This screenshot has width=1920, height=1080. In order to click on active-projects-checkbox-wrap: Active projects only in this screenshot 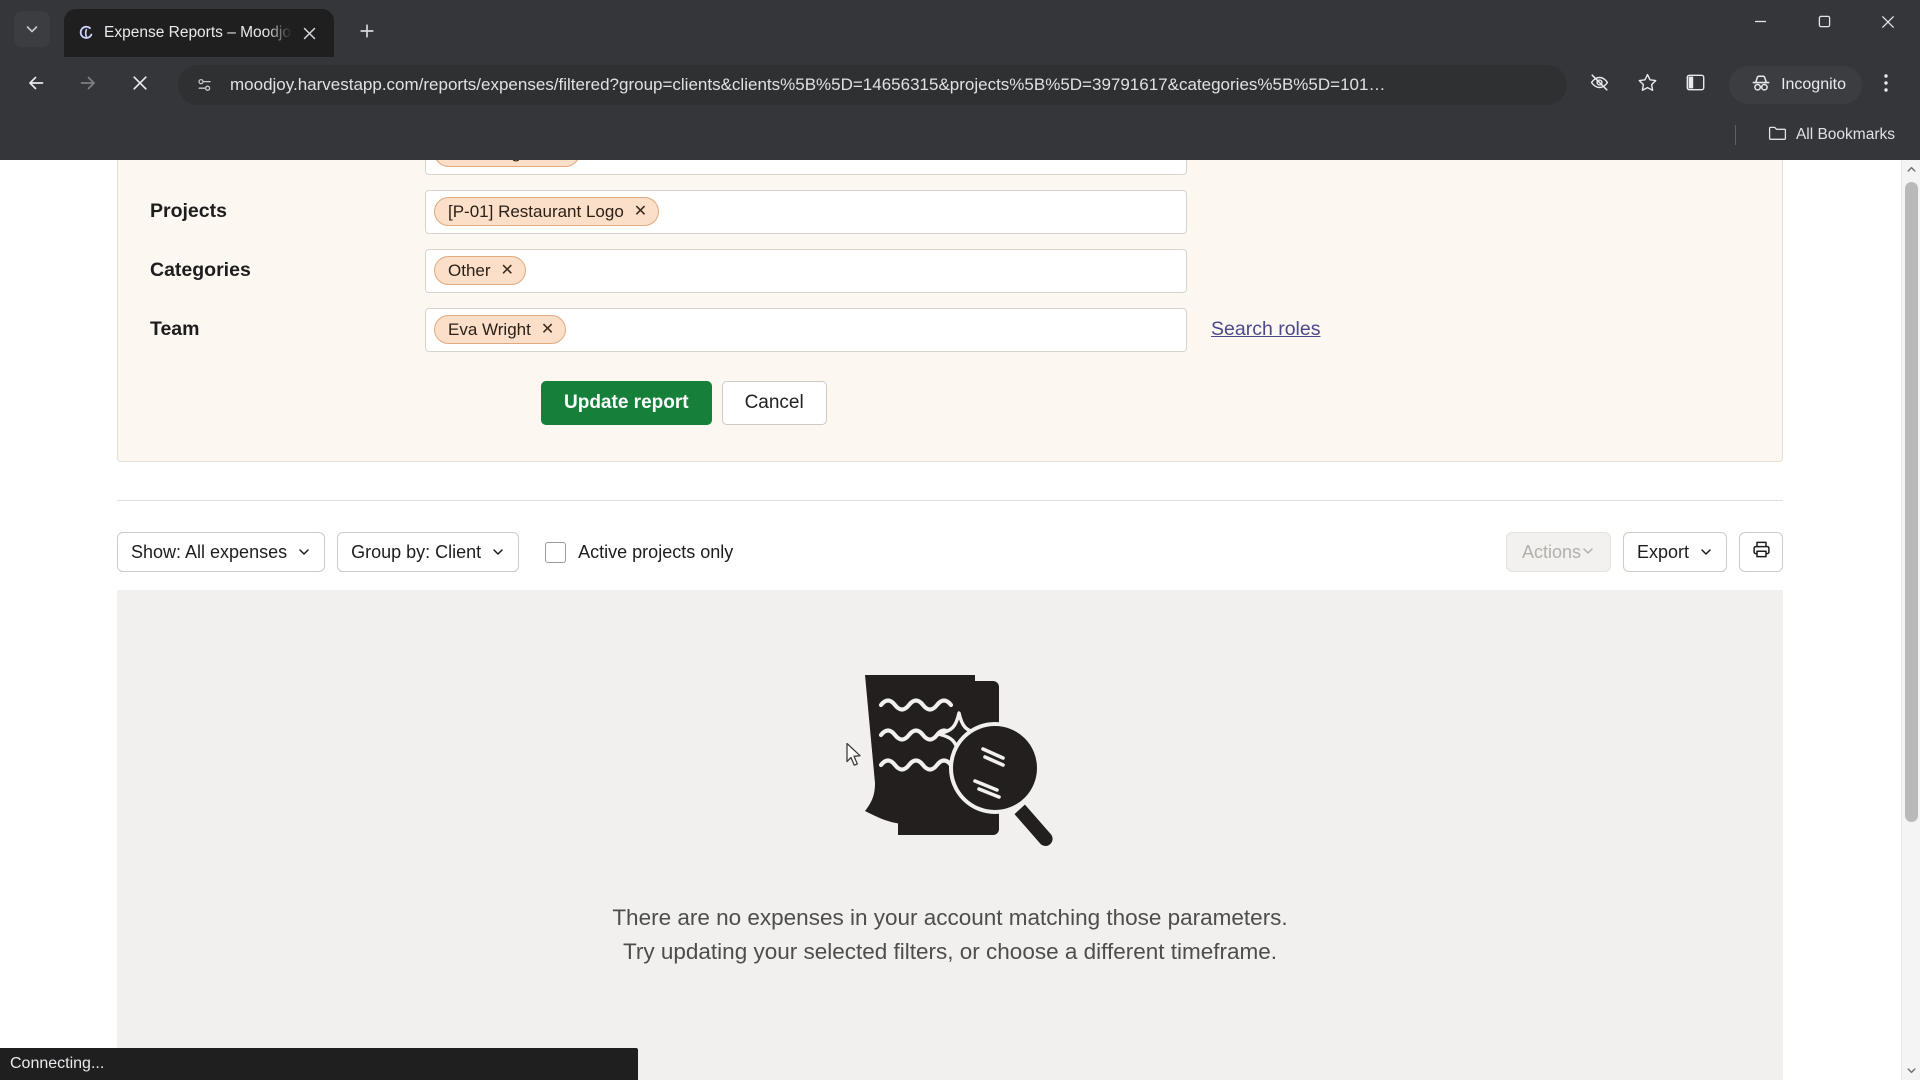, I will do `click(639, 552)`.